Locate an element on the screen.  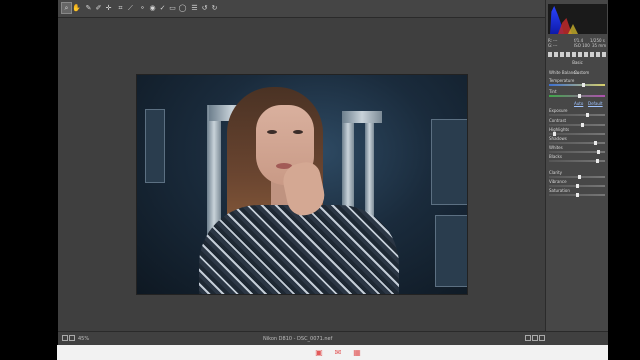
exposure-label: Exposure is located at coordinates (558, 110).